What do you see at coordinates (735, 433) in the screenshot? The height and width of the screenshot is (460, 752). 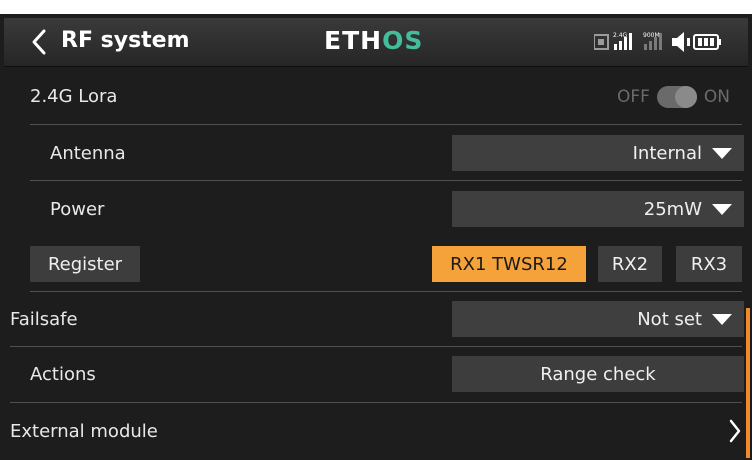 I see `chevron-right-icon` at bounding box center [735, 433].